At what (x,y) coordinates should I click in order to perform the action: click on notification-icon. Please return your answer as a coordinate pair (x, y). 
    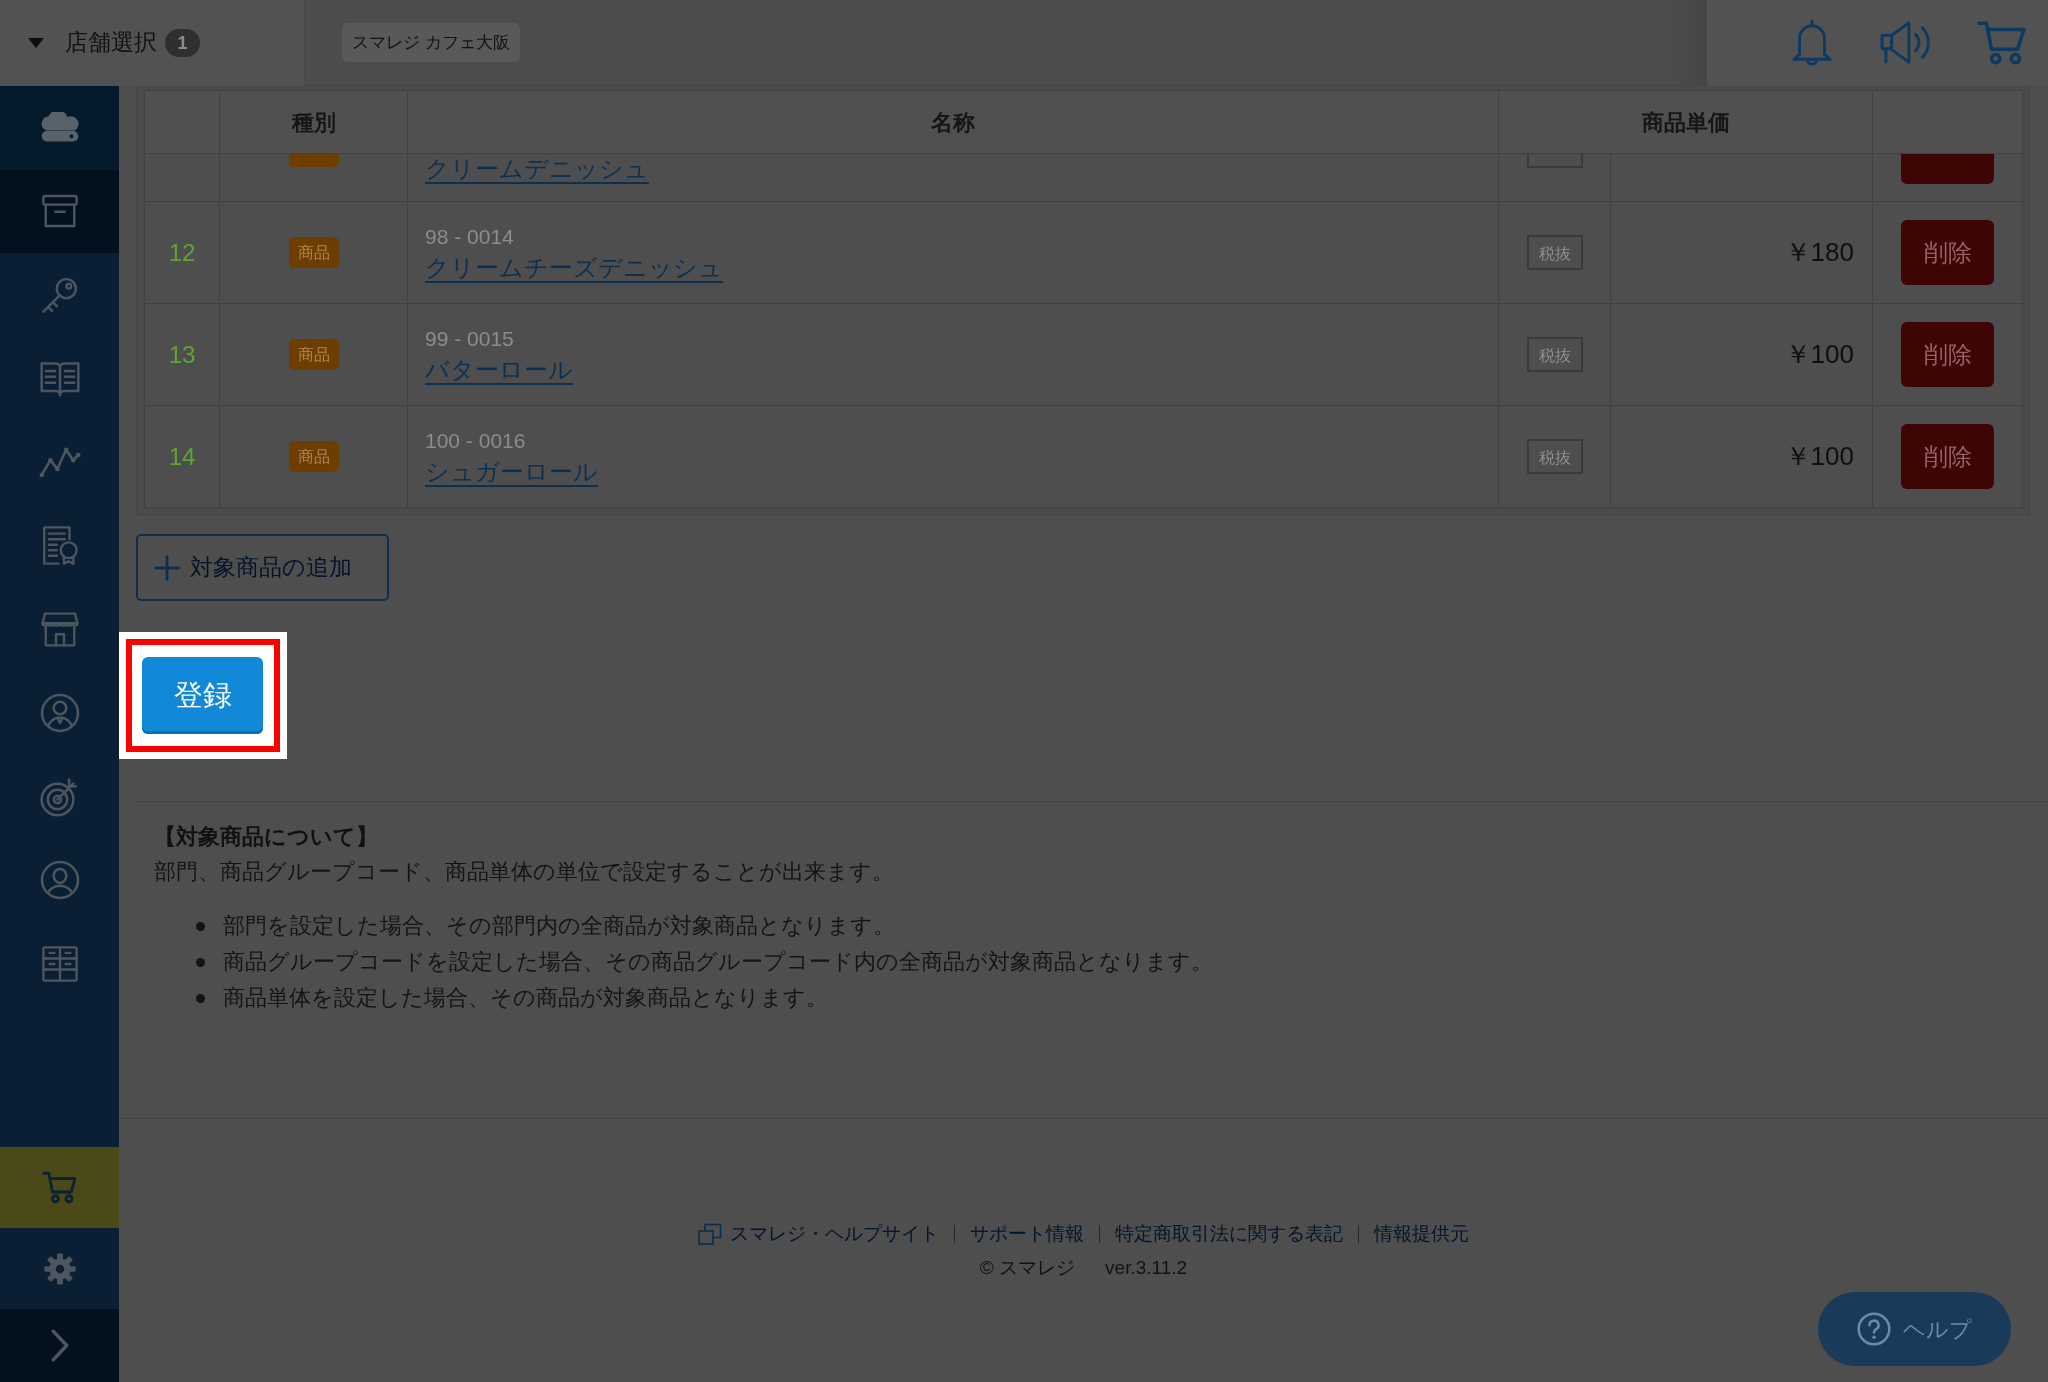
    Looking at the image, I should click on (1812, 42).